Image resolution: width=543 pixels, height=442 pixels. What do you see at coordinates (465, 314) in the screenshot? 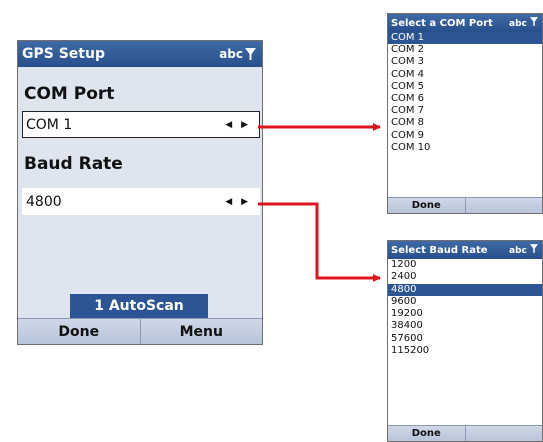
I see `list-item: 19200` at bounding box center [465, 314].